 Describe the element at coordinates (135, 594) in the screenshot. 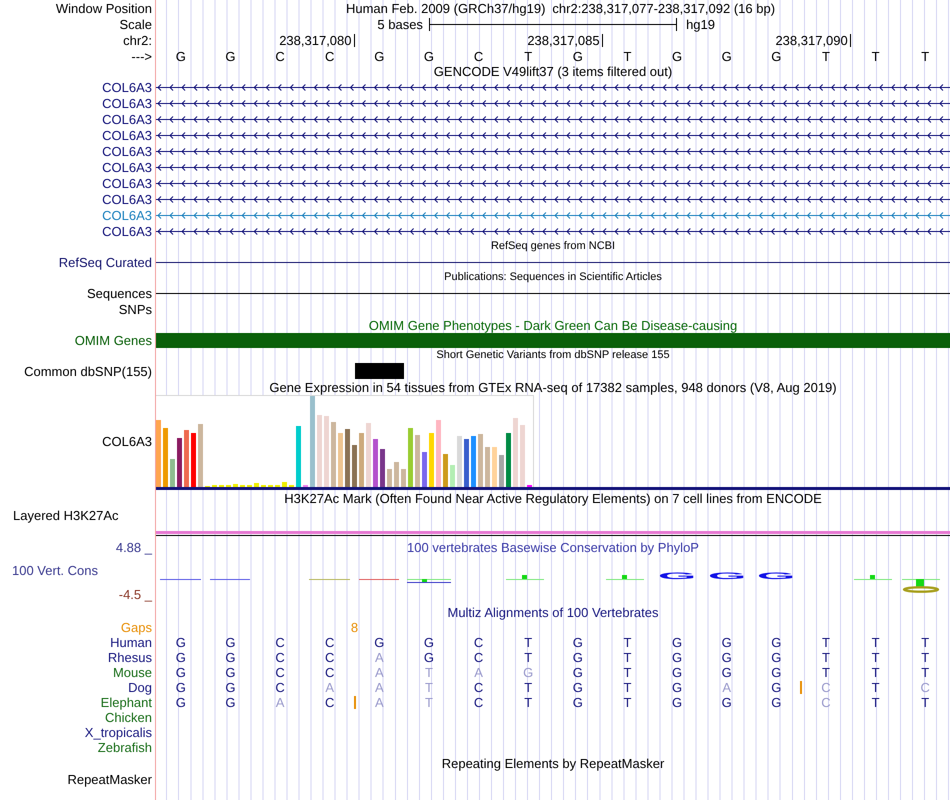

I see `axis-label: -4.5 _` at that location.